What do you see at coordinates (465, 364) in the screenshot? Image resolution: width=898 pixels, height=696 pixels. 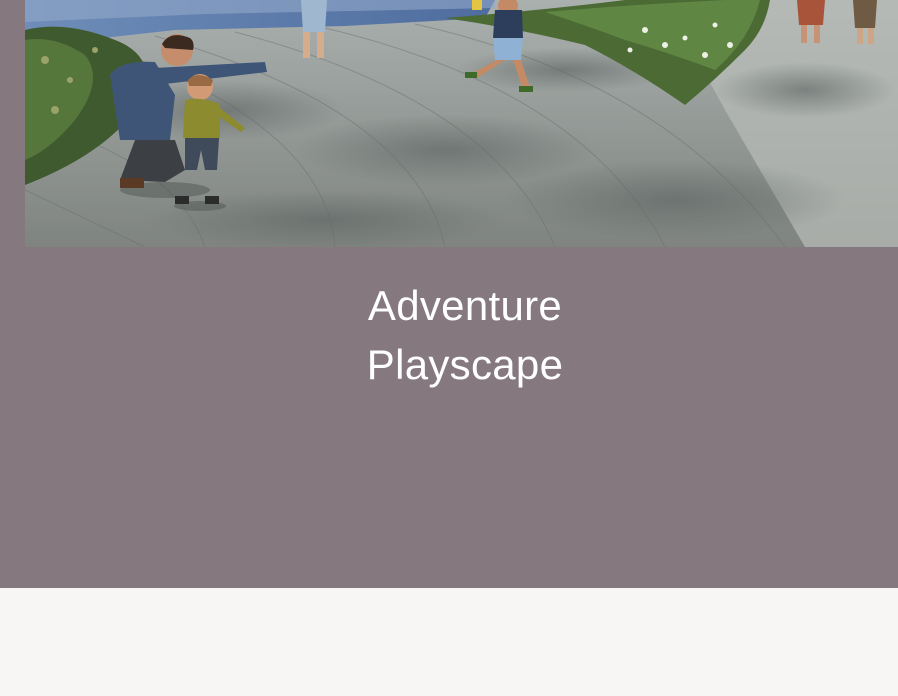 I see `feature-title-line-2: Playscape` at bounding box center [465, 364].